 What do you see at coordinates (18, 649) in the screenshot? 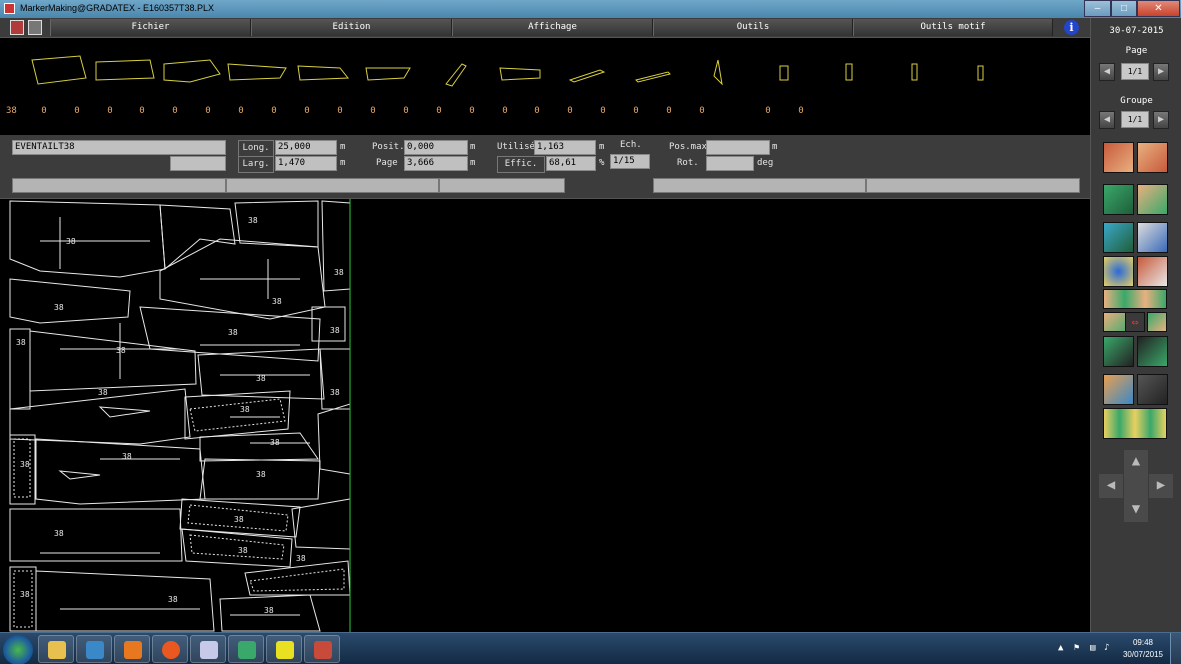
I see `start-button` at bounding box center [18, 649].